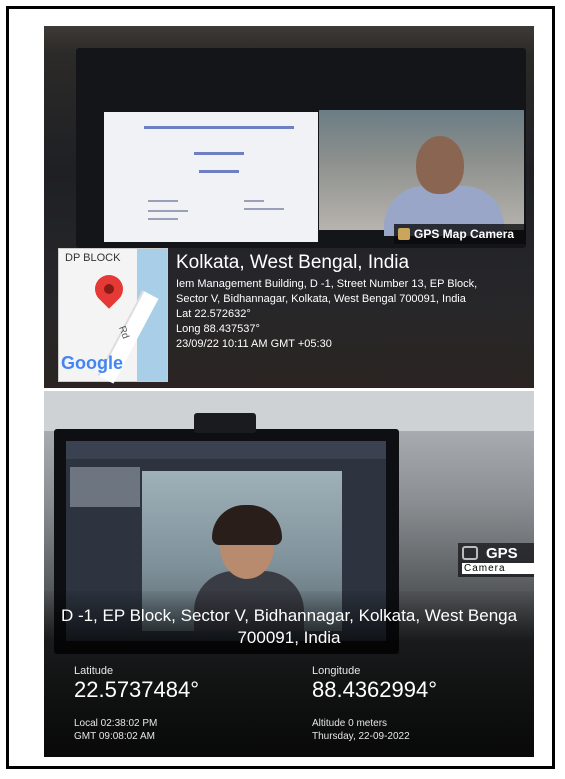 The width and height of the screenshot is (565, 779). What do you see at coordinates (254, 344) in the screenshot?
I see `datetime-text: 23/09/22 10:11 AM GMT +05:30` at bounding box center [254, 344].